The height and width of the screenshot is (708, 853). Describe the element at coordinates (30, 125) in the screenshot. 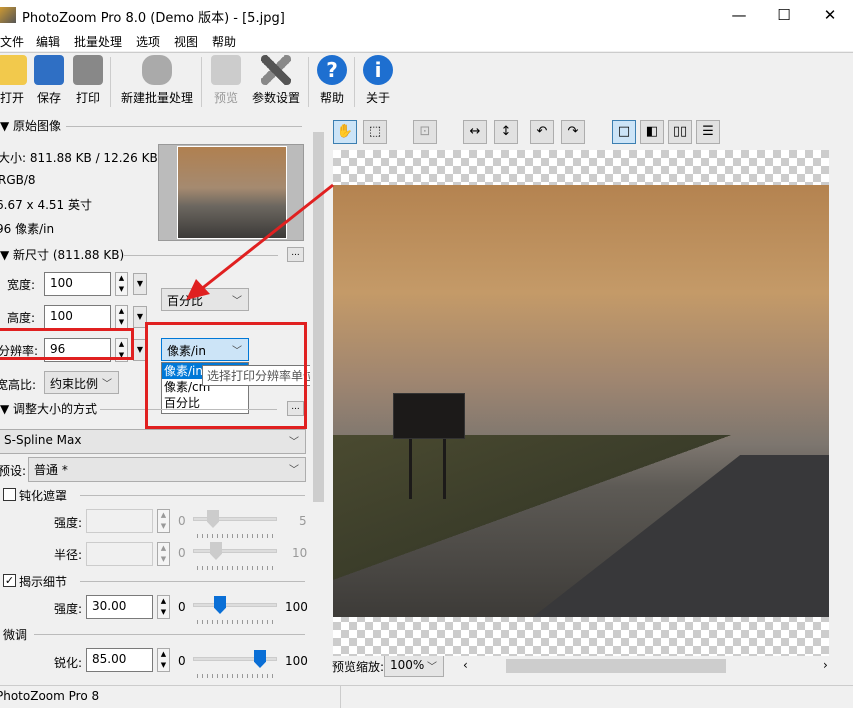

I see `original-image-header: ▼ 原始图像` at that location.